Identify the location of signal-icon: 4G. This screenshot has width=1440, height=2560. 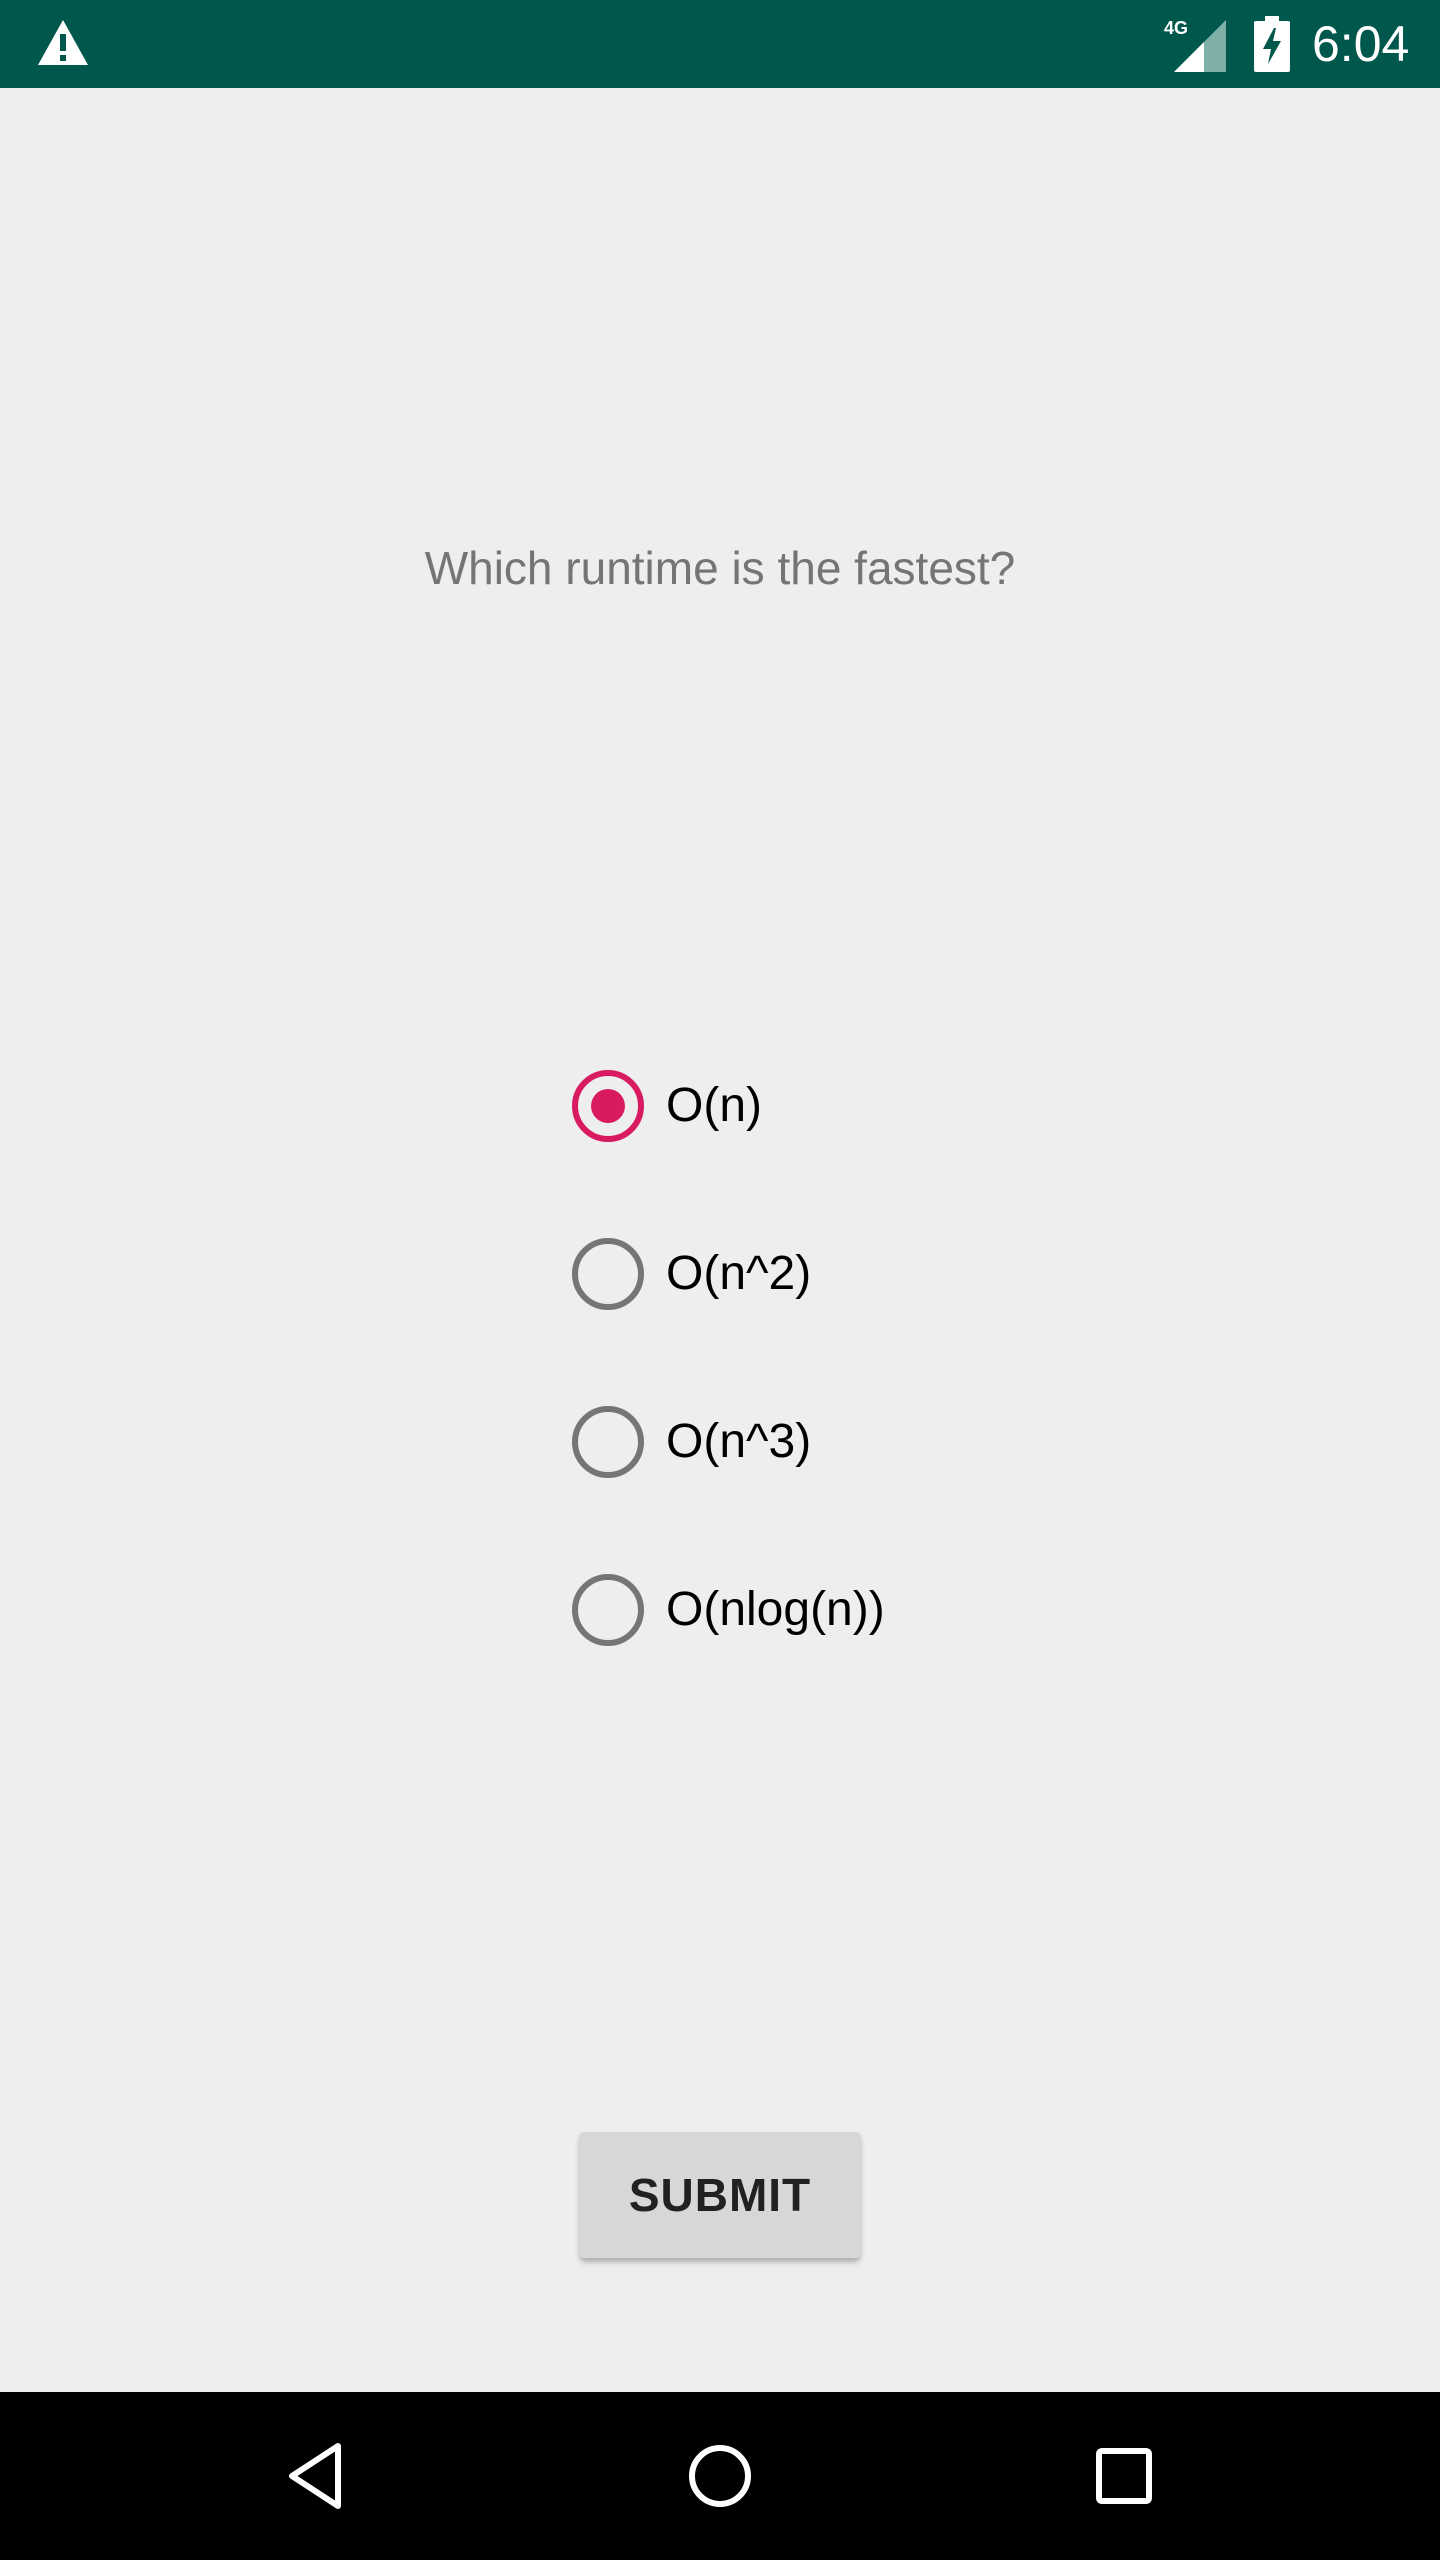
(1195, 45).